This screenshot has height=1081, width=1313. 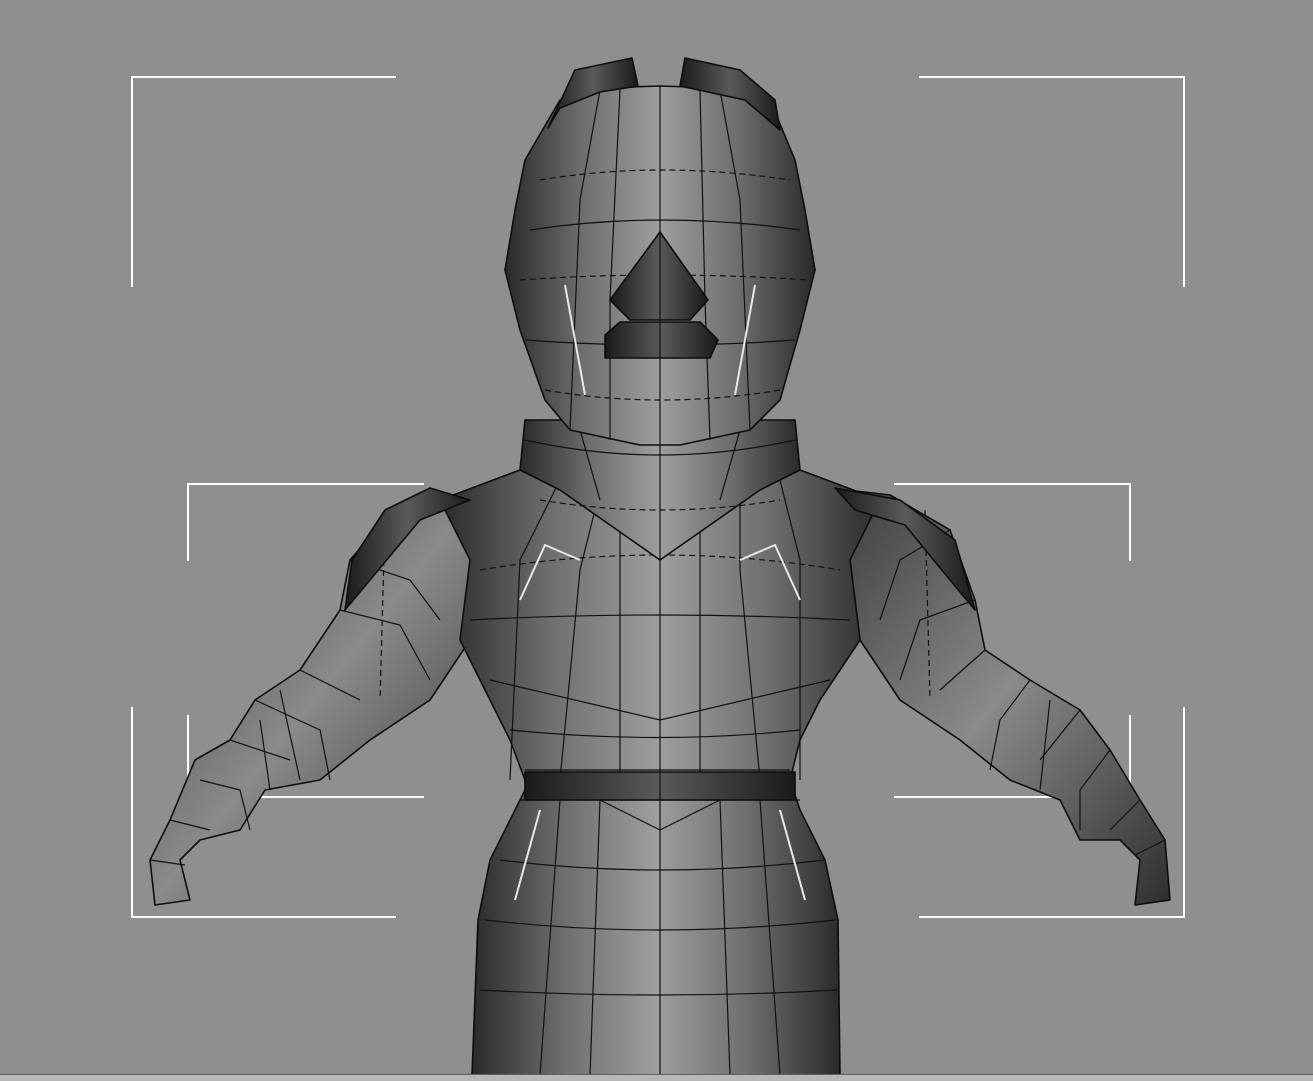 What do you see at coordinates (1000, 696) in the screenshot?
I see `right-arm` at bounding box center [1000, 696].